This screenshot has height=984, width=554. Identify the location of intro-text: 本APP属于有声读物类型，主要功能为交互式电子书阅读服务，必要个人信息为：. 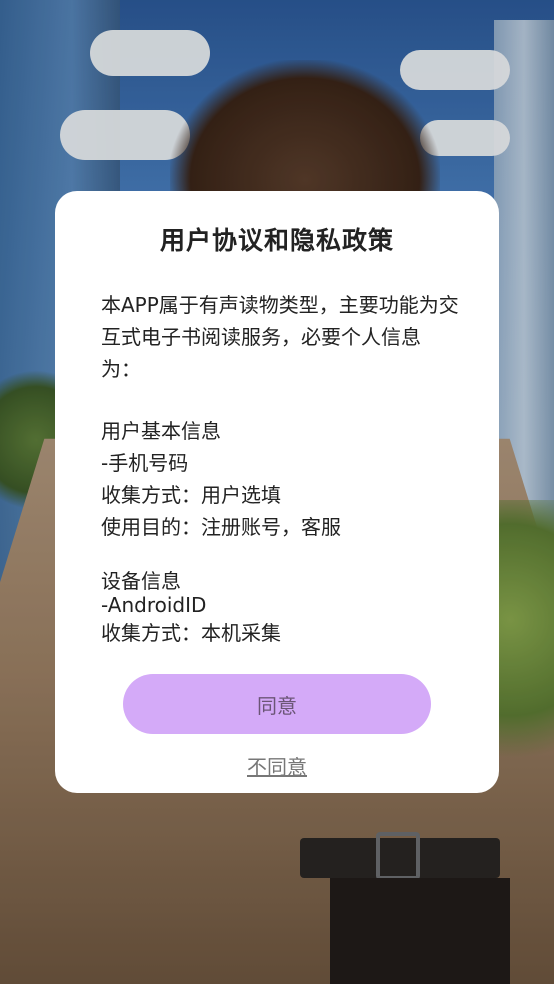
(280, 337).